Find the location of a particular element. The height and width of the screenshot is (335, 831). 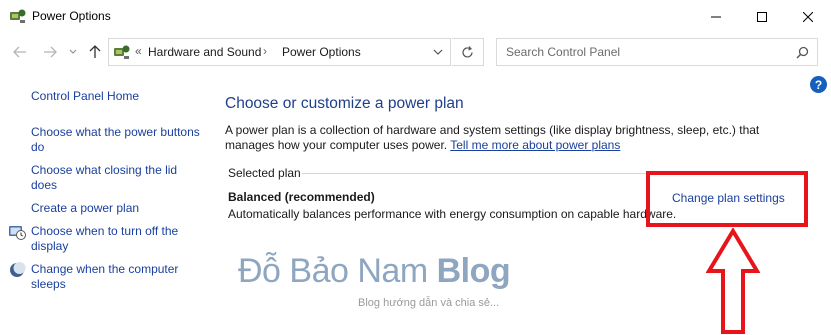

sidebar-item-create-power-plan: Create a power plan is located at coordinates (116, 208).